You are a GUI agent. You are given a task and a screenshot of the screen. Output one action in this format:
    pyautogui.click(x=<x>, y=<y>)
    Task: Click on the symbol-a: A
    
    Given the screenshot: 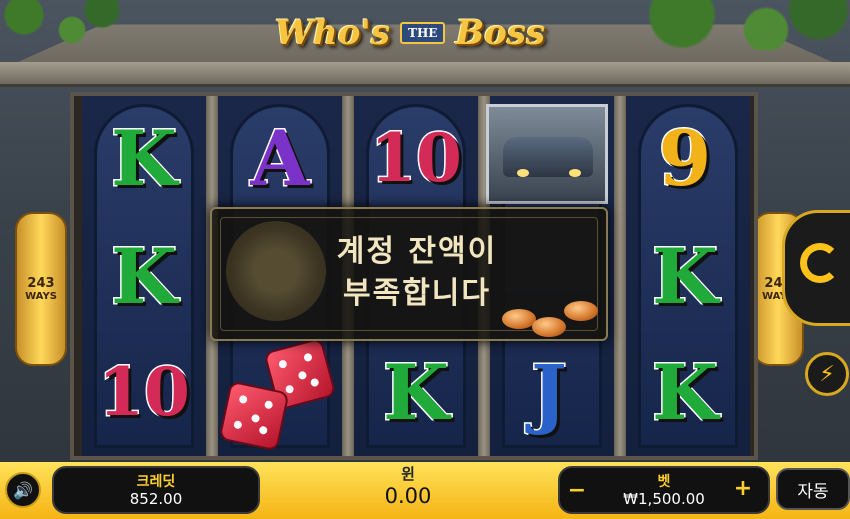 What is the action you would take?
    pyautogui.click(x=280, y=158)
    